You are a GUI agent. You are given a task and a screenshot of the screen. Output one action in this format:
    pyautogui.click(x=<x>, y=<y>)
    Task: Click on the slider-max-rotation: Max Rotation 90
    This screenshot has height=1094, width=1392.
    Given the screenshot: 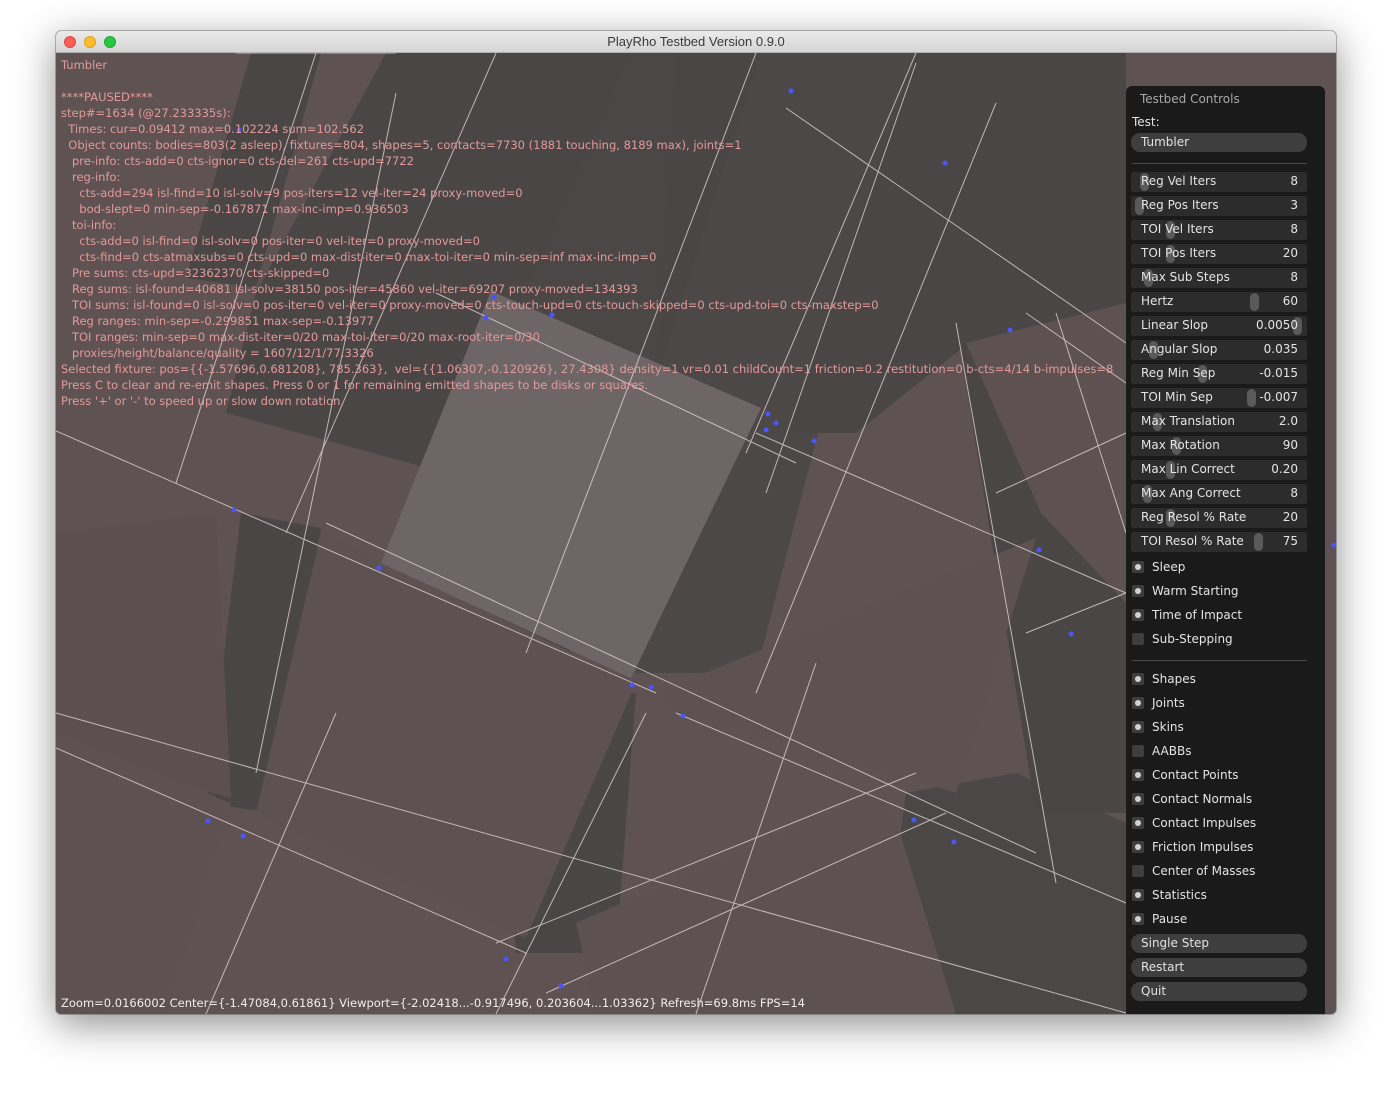 What is the action you would take?
    pyautogui.click(x=1219, y=446)
    